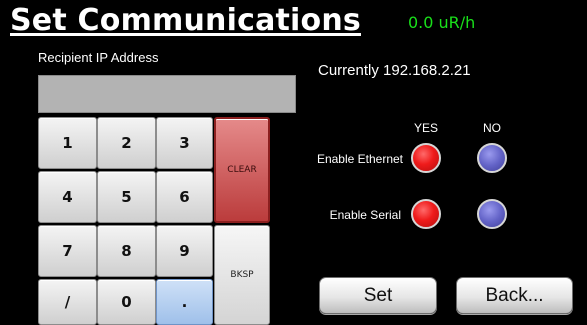  What do you see at coordinates (184, 197) in the screenshot?
I see `key-6: 6` at bounding box center [184, 197].